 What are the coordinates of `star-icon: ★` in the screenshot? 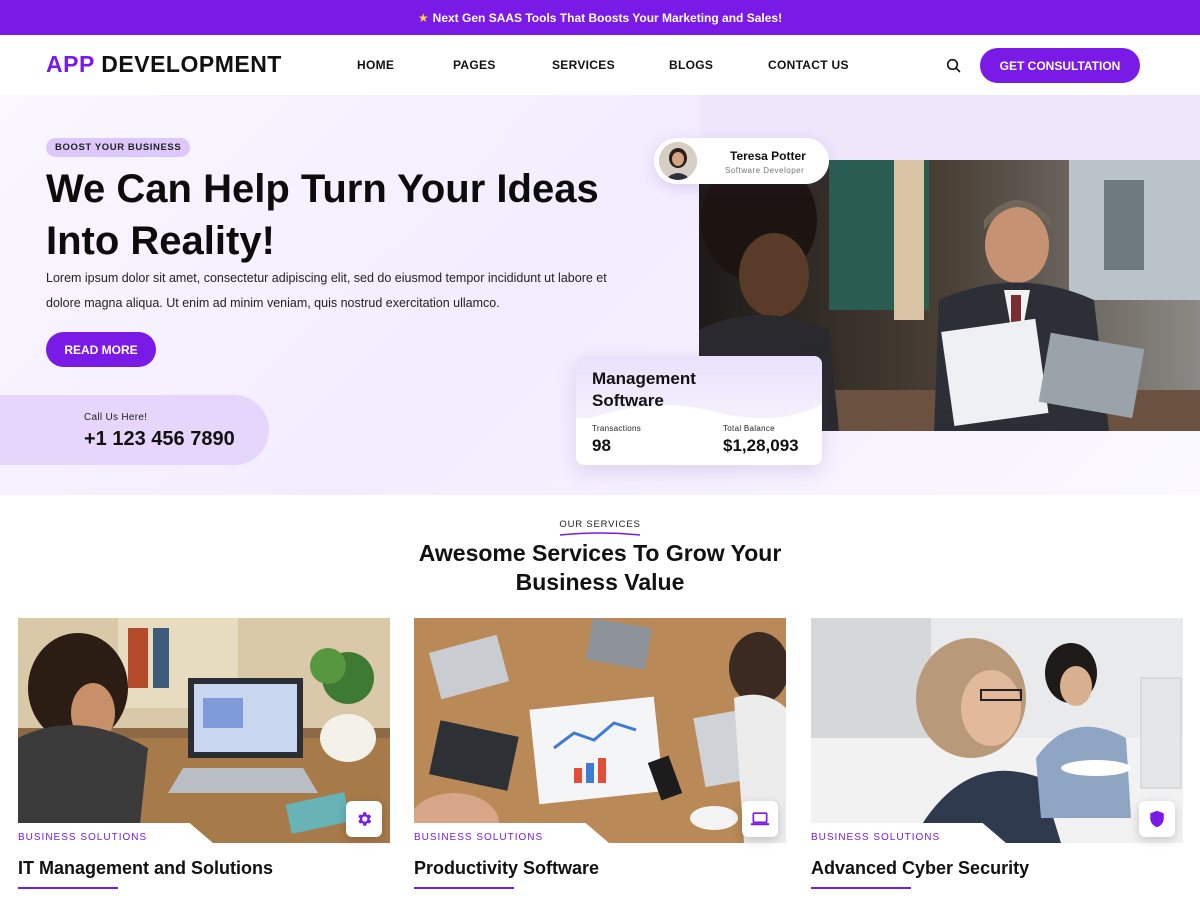 It's located at (423, 17).